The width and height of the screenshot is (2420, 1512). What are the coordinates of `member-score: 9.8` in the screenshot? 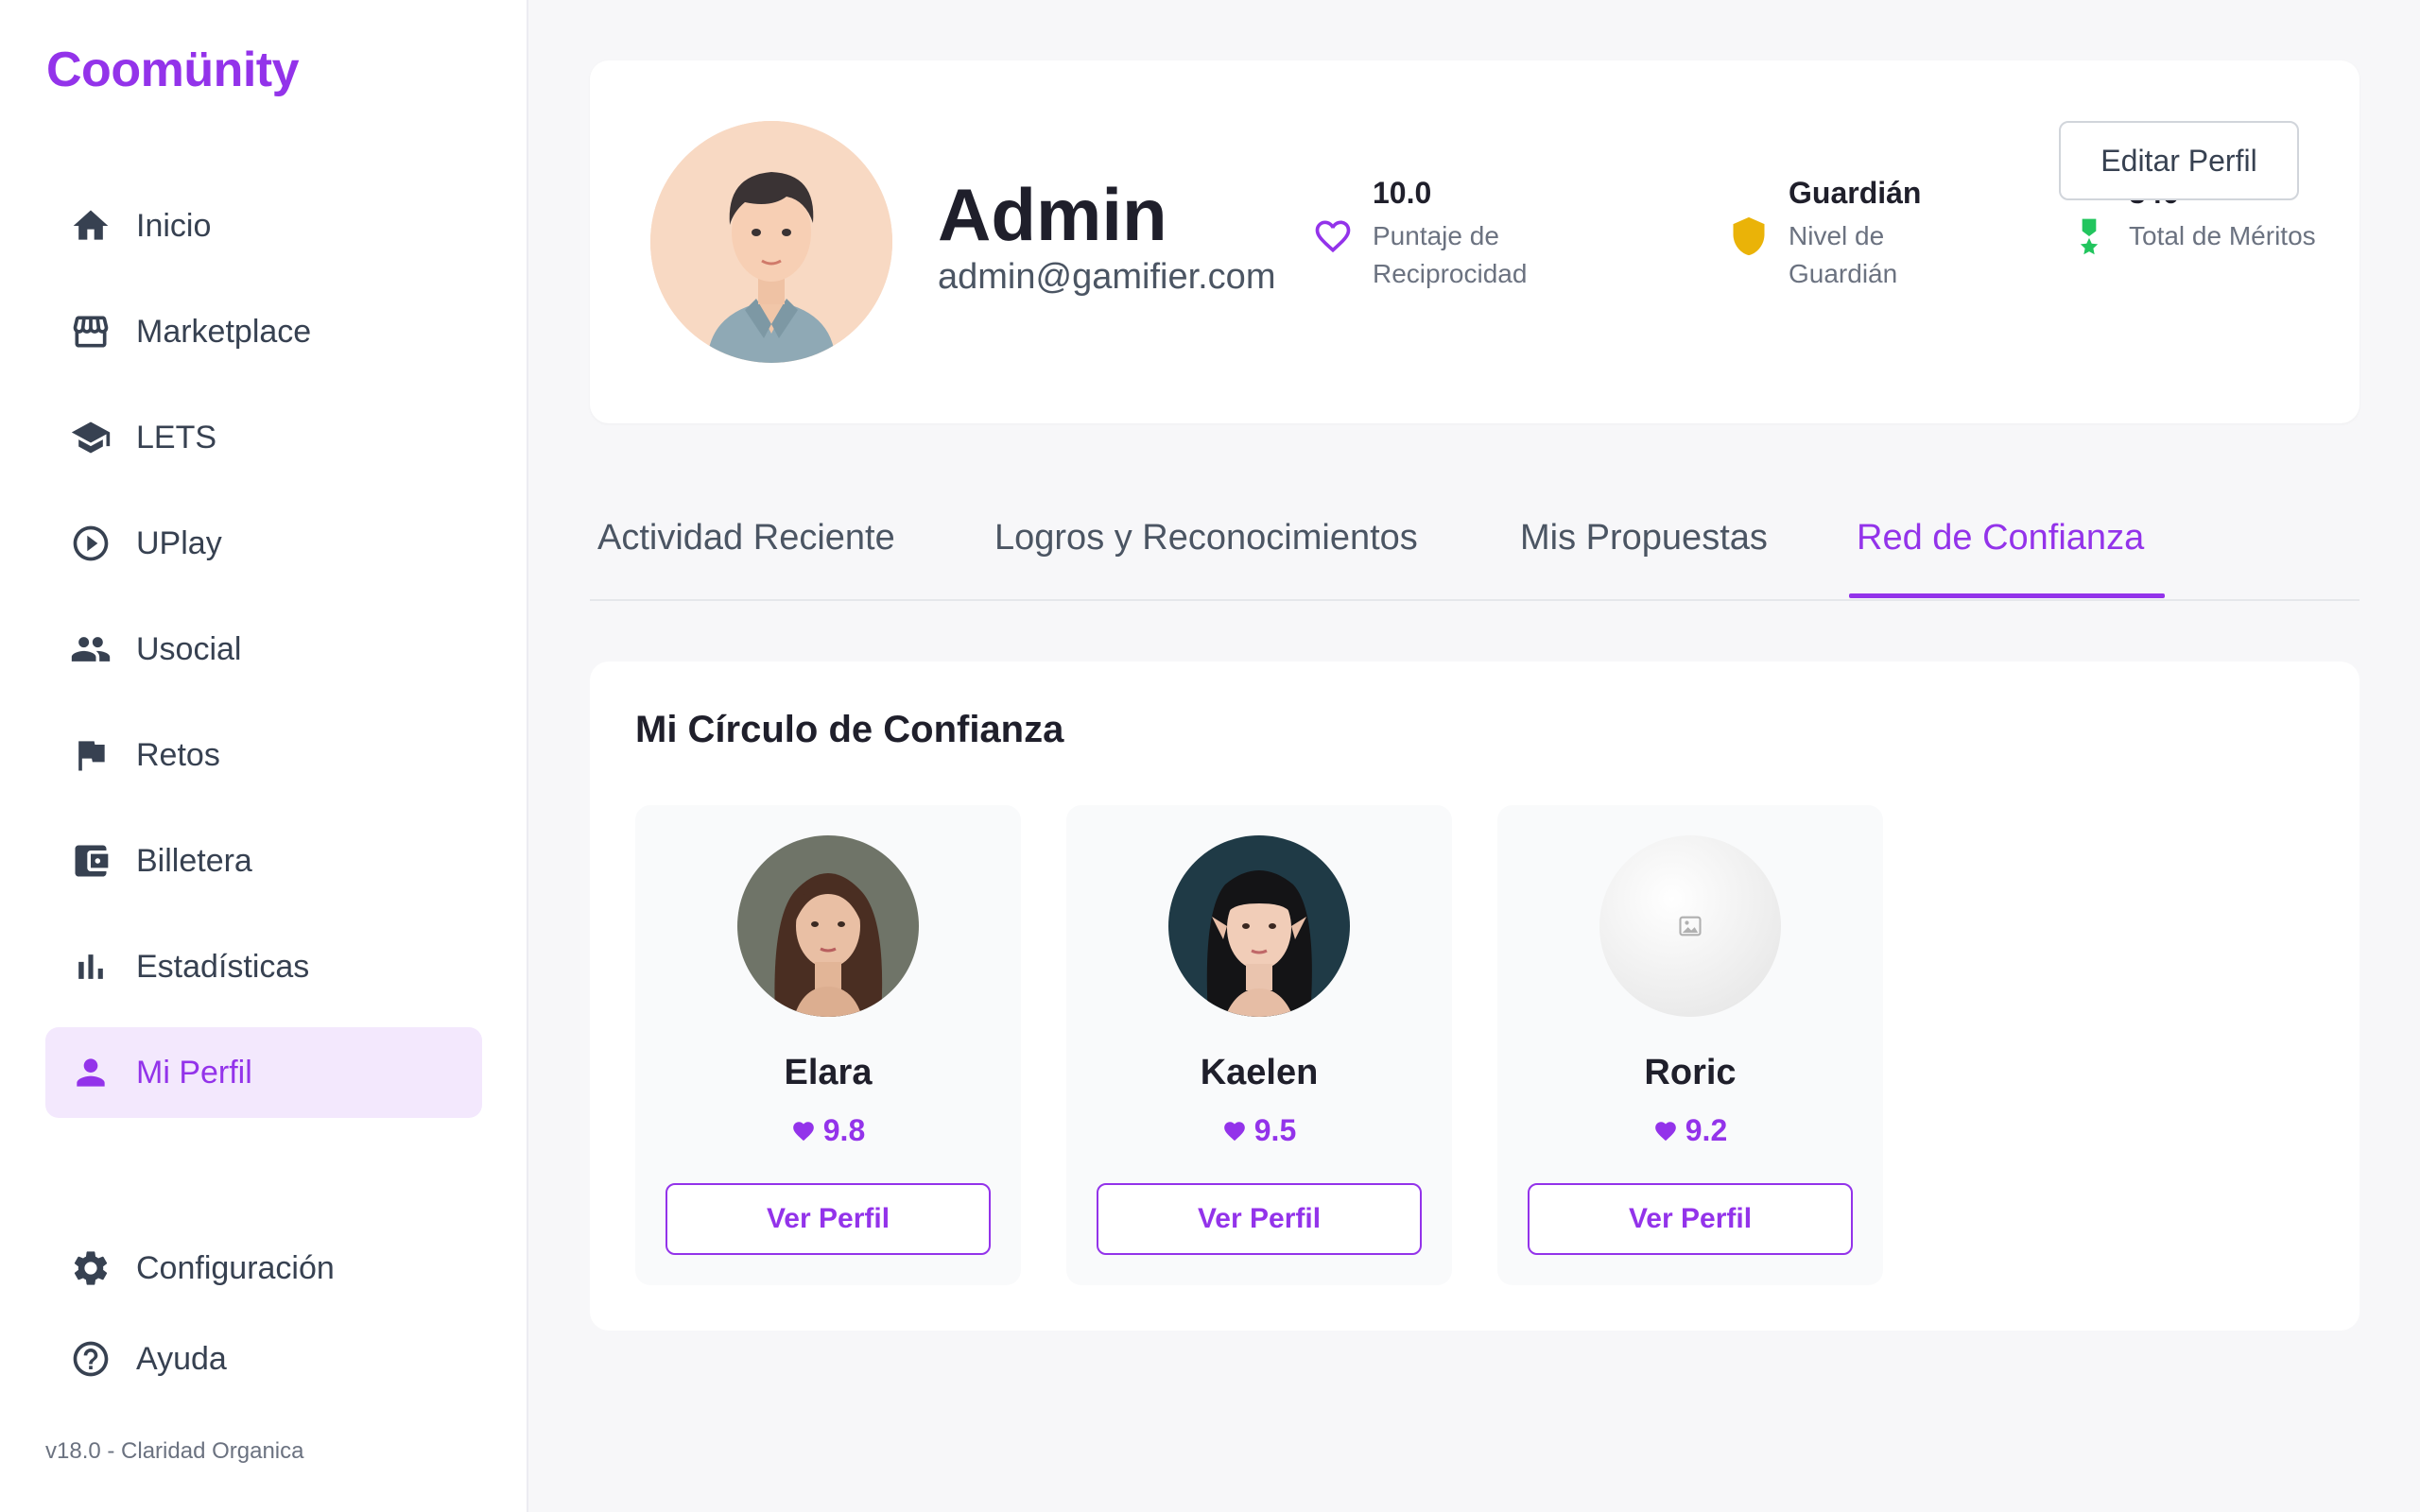 It's located at (828, 1130).